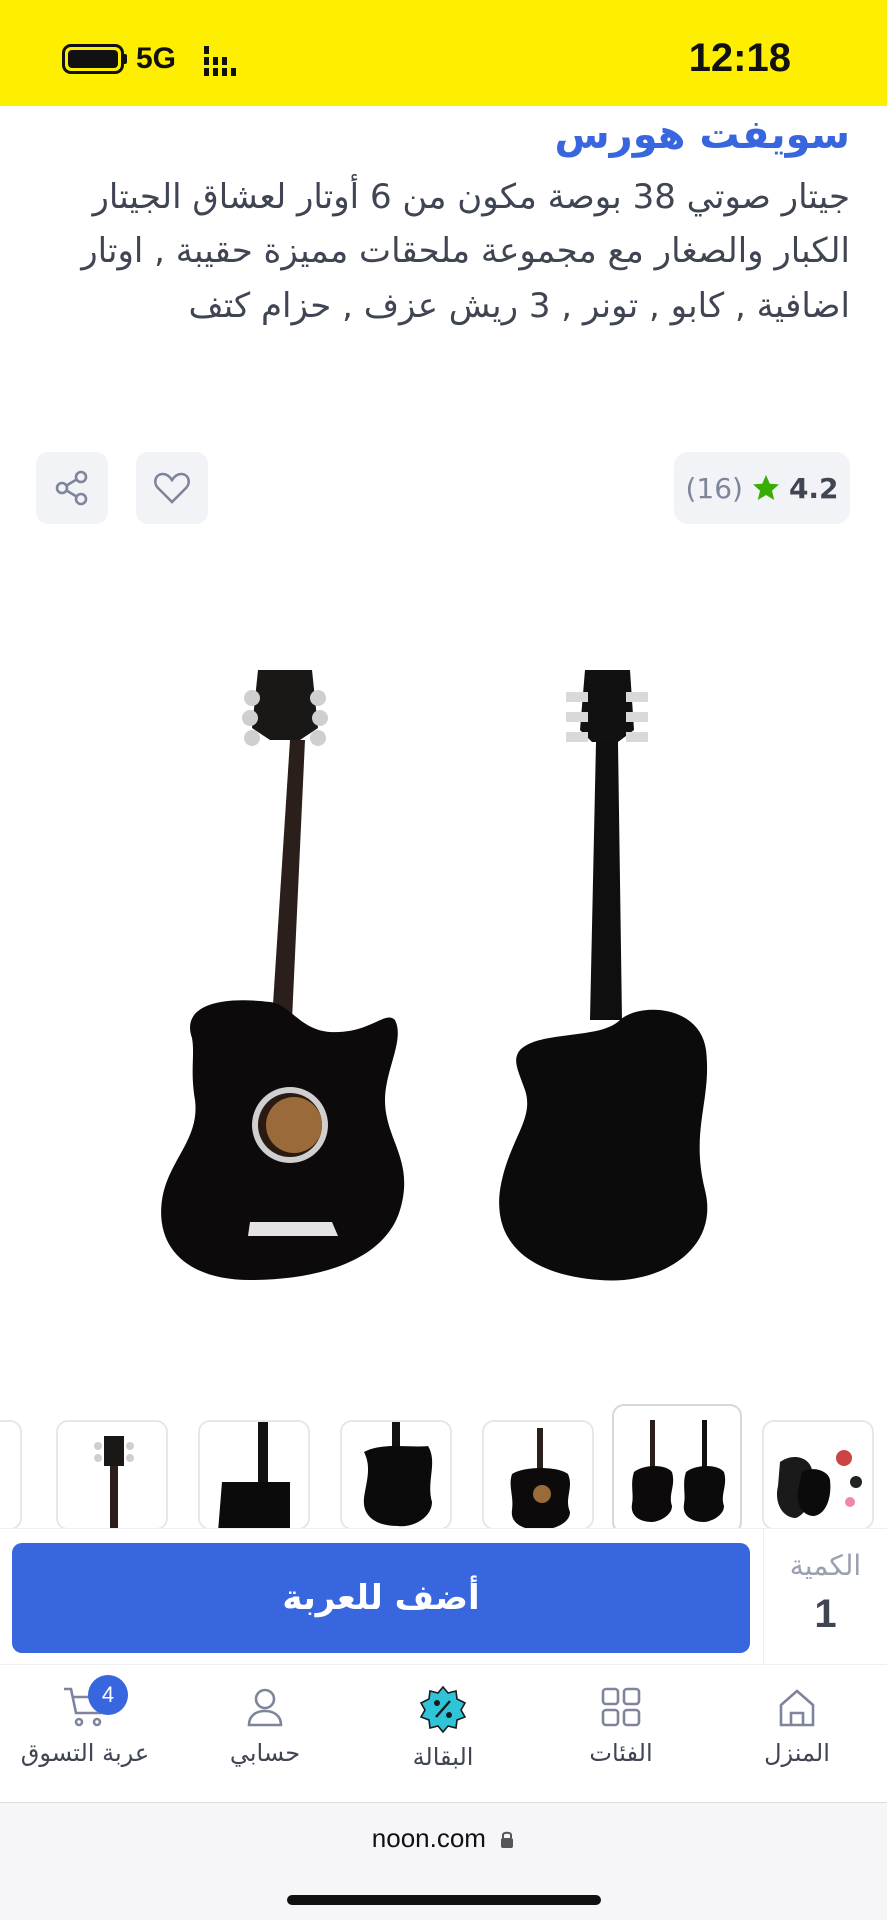 The height and width of the screenshot is (1920, 887). I want to click on review-count: (16), so click(714, 488).